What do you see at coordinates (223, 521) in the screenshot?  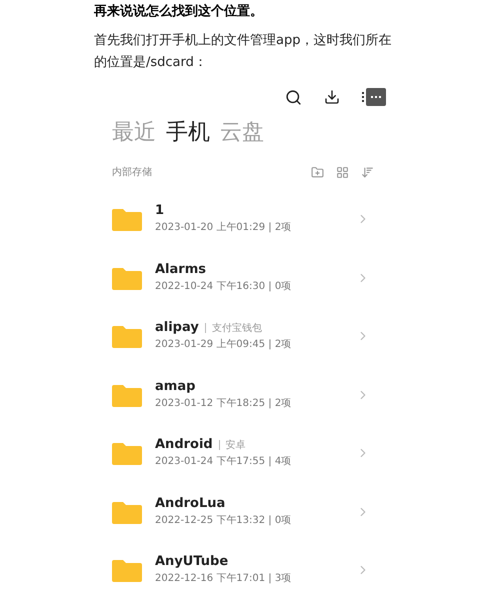 I see `folder-details: 2022-12-25 下午13:32 | 0项` at bounding box center [223, 521].